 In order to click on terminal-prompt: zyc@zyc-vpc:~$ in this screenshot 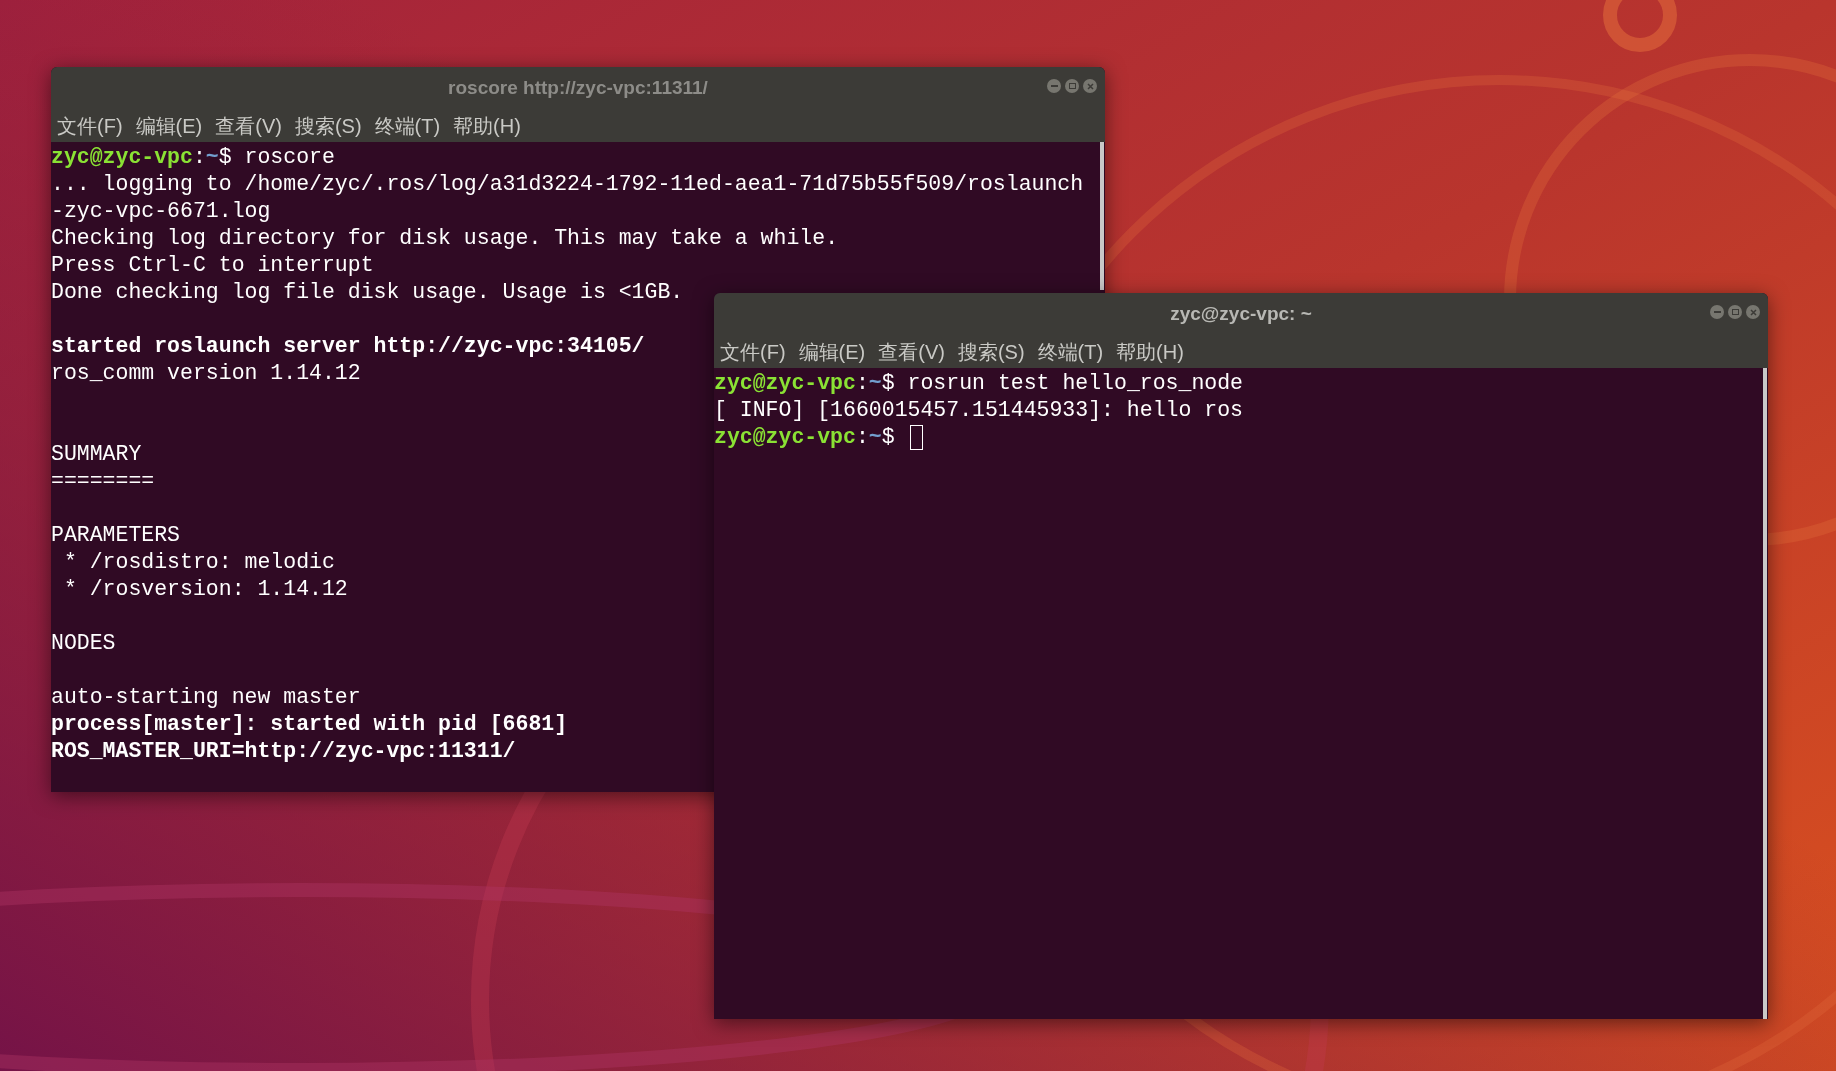, I will do `click(805, 437)`.